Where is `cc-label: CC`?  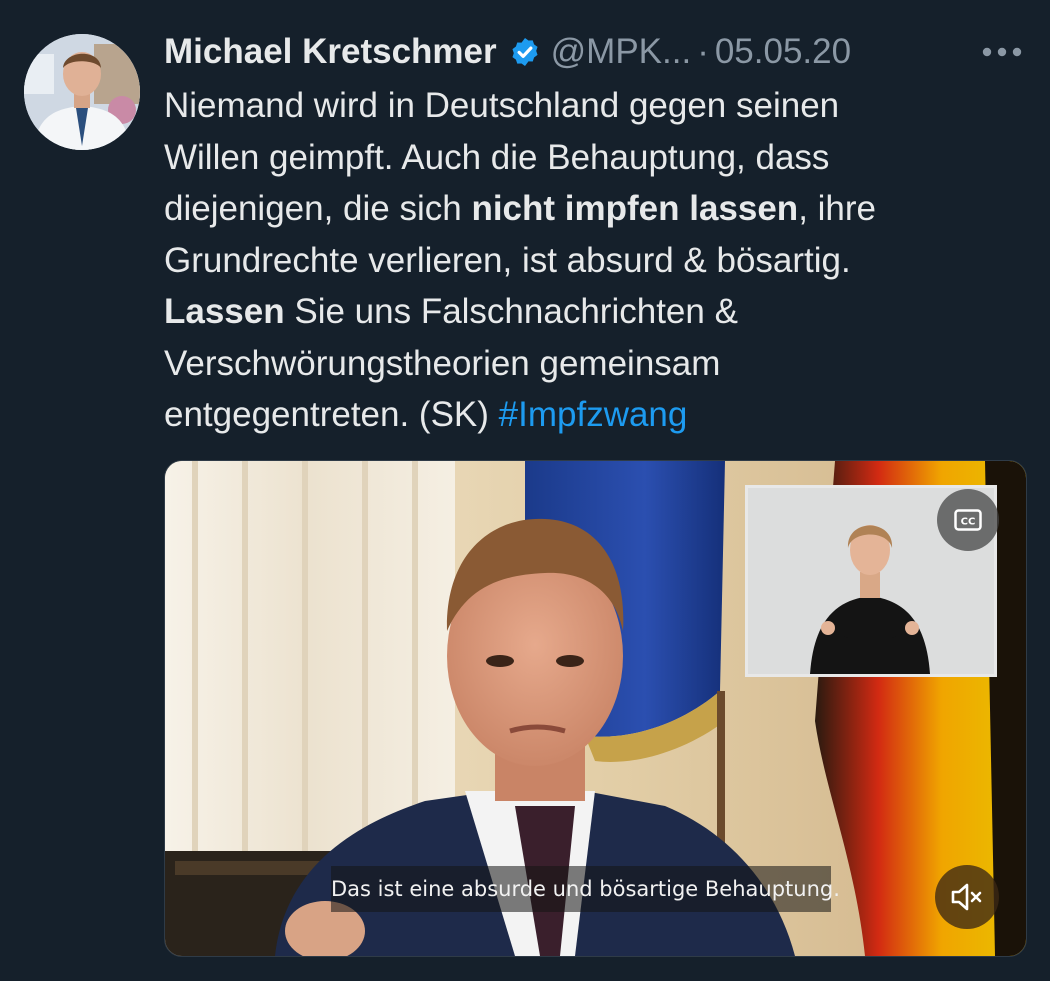 cc-label: CC is located at coordinates (968, 522).